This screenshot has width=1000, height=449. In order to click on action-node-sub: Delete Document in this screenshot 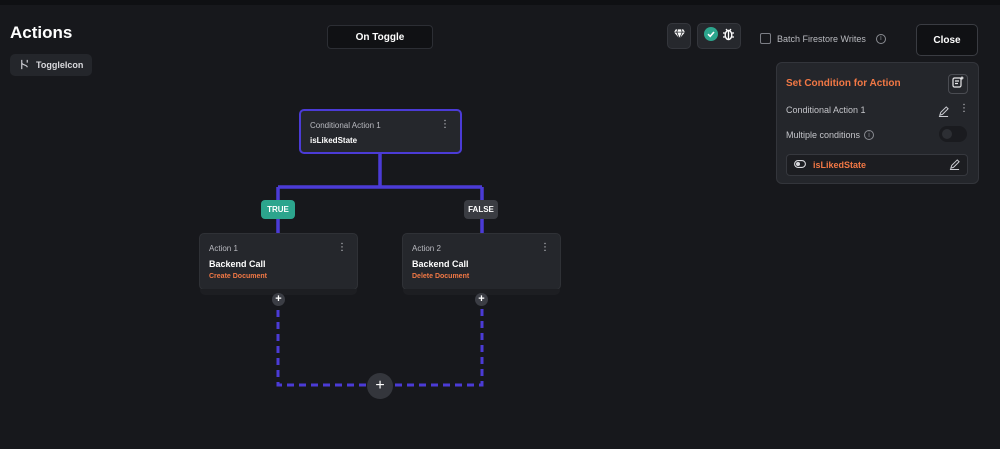, I will do `click(441, 276)`.